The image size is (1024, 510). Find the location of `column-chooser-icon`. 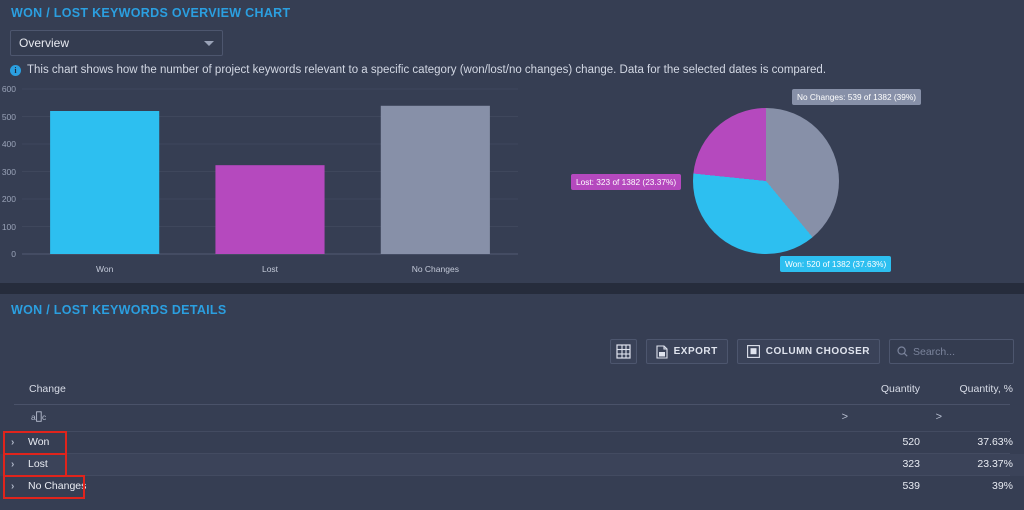

column-chooser-icon is located at coordinates (753, 351).